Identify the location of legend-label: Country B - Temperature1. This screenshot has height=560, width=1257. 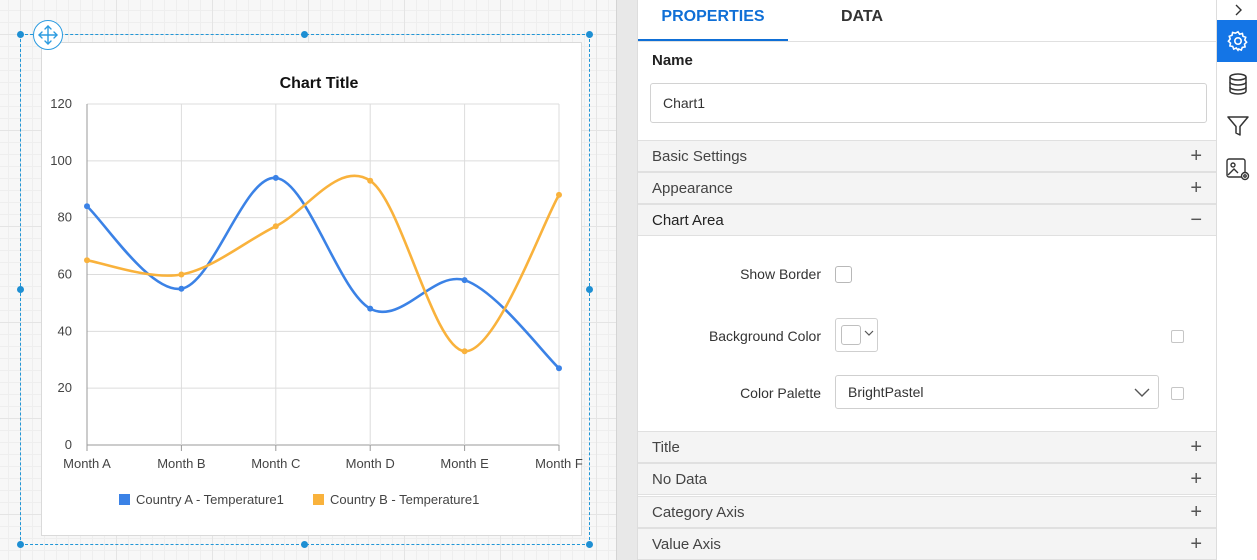
(404, 499).